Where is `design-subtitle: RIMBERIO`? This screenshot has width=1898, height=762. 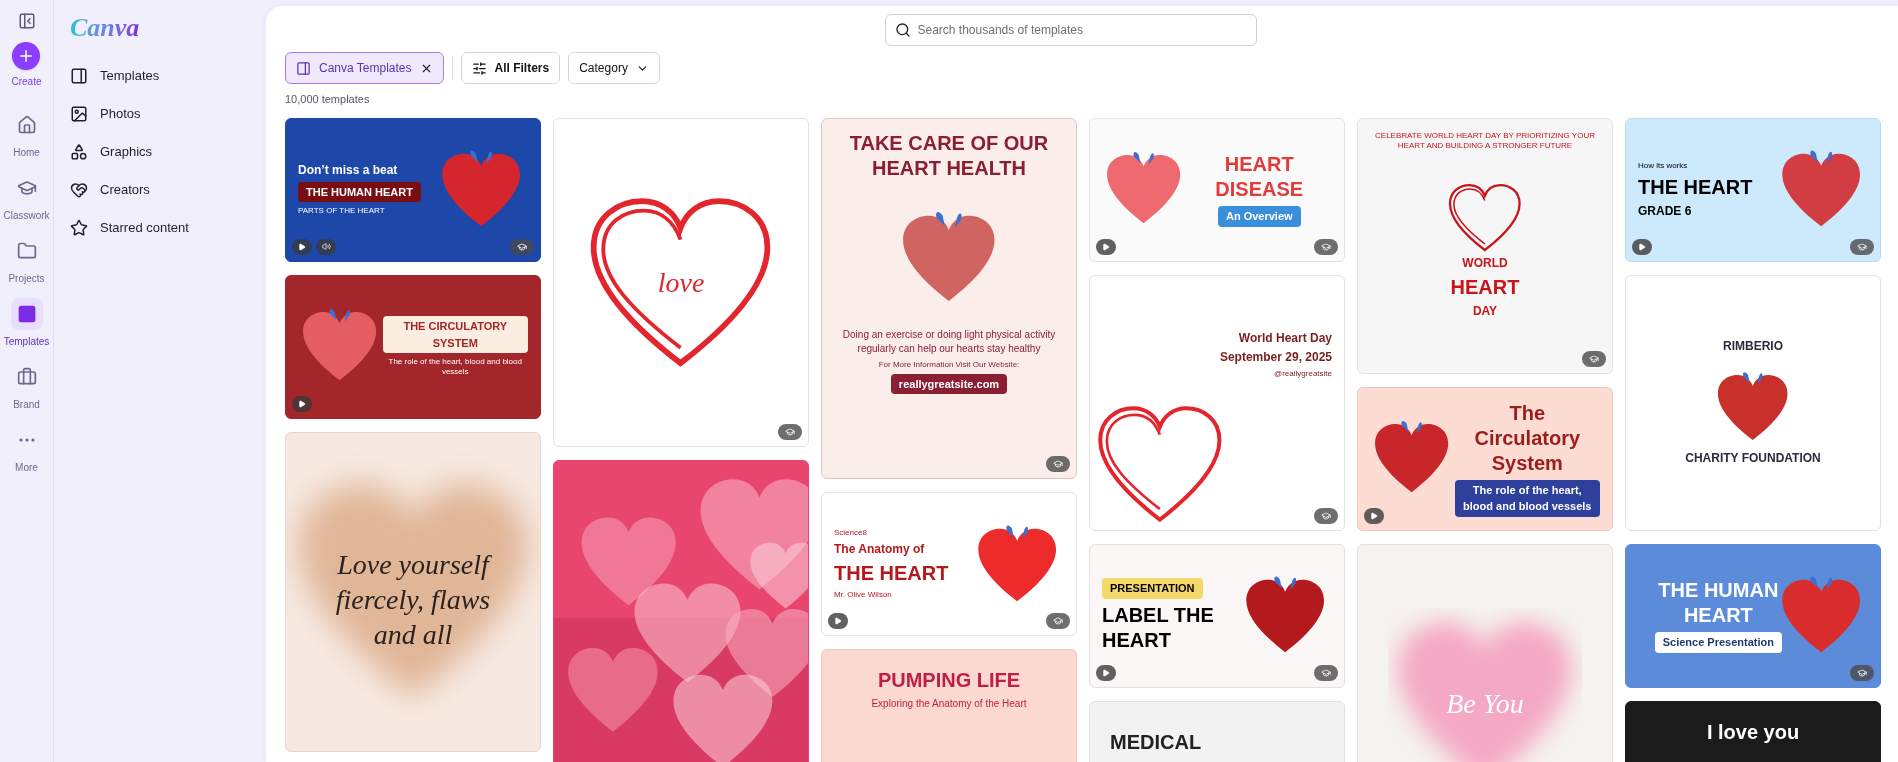
design-subtitle: RIMBERIO is located at coordinates (1753, 347).